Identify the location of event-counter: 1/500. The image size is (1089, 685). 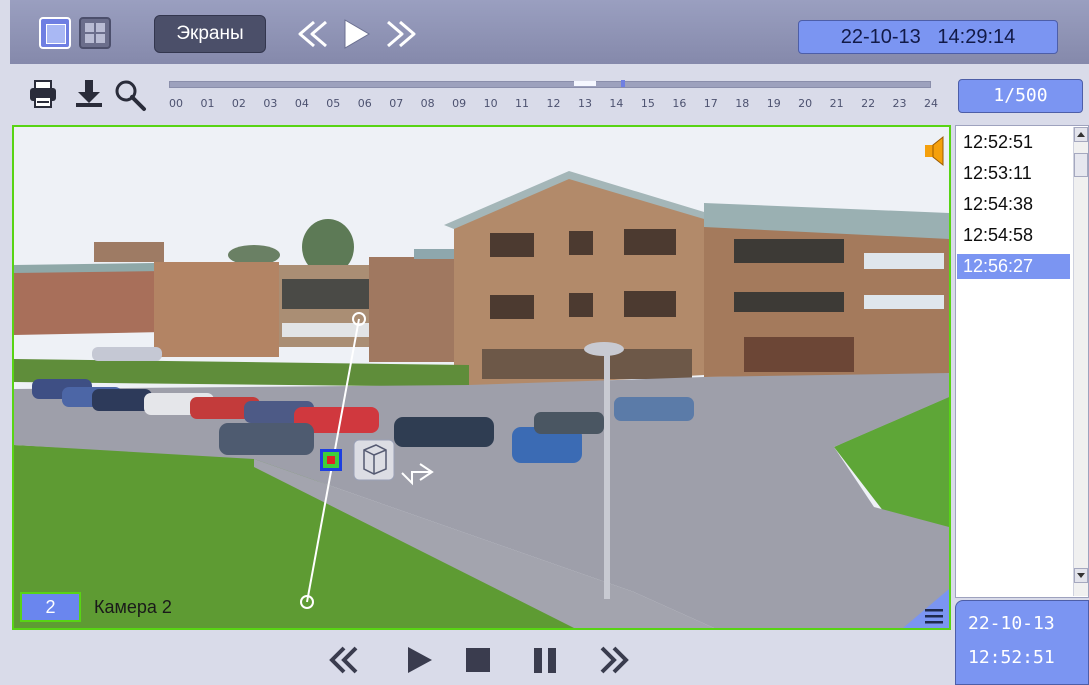
(1020, 96).